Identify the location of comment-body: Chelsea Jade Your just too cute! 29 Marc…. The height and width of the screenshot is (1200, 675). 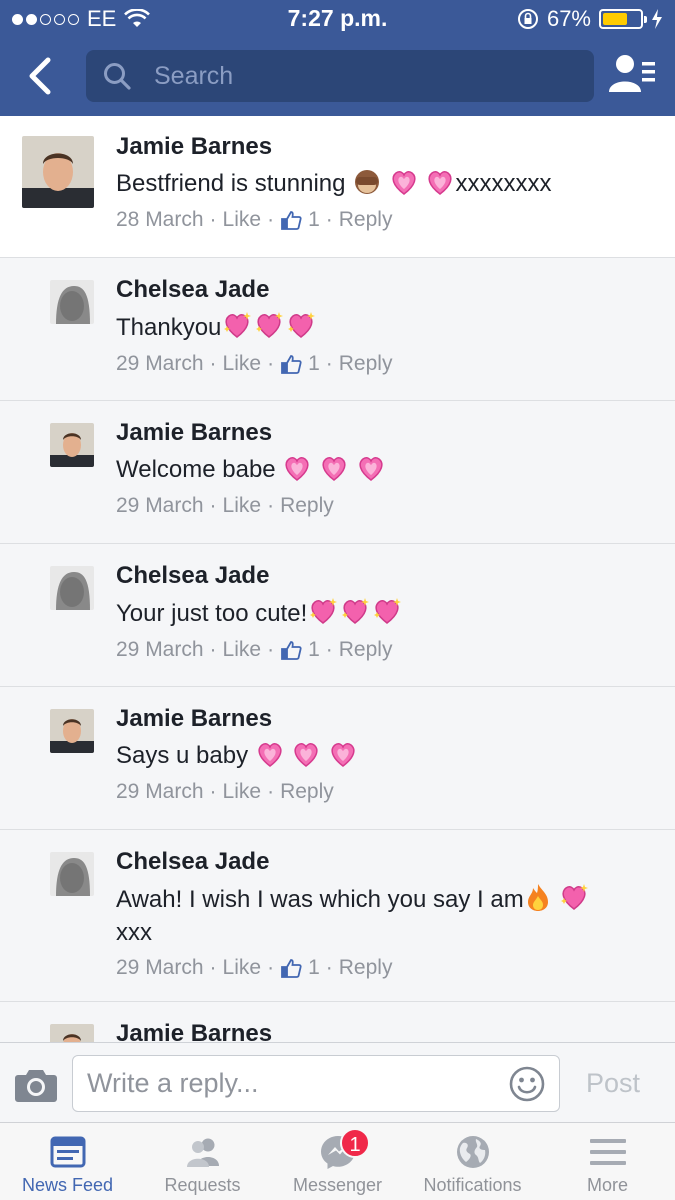
(259, 613).